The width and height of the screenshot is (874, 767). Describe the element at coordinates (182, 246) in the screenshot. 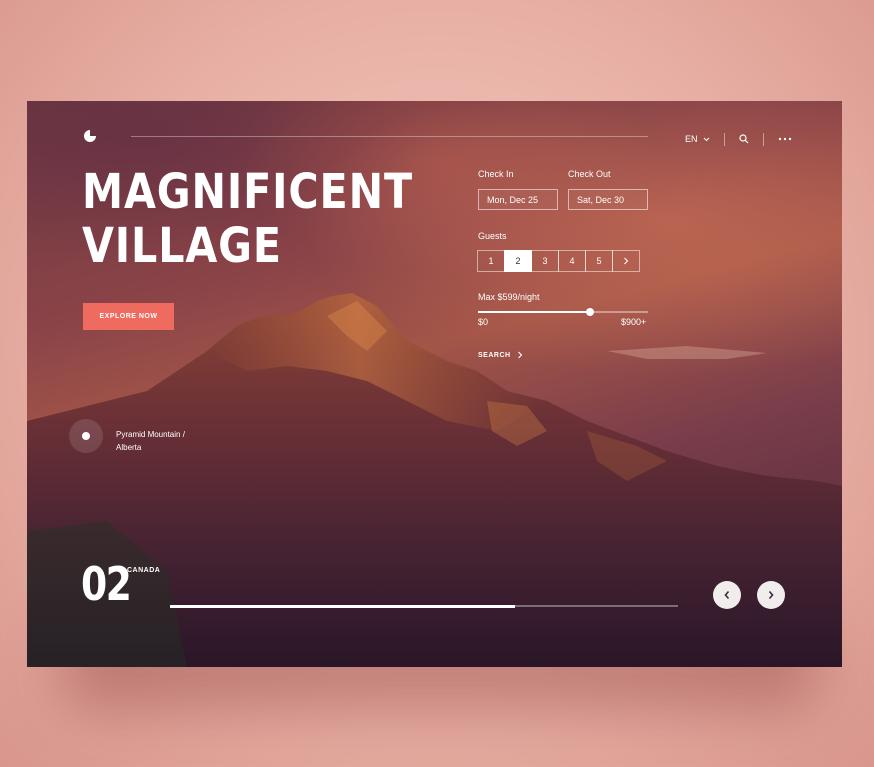

I see `title-line-2: VILLAGE` at that location.